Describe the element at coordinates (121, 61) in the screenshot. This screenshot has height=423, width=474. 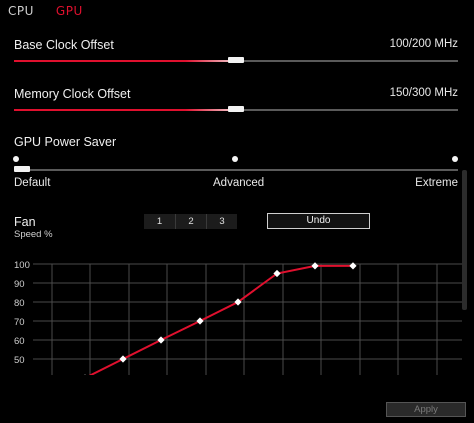
I see `base-clock-fill` at that location.